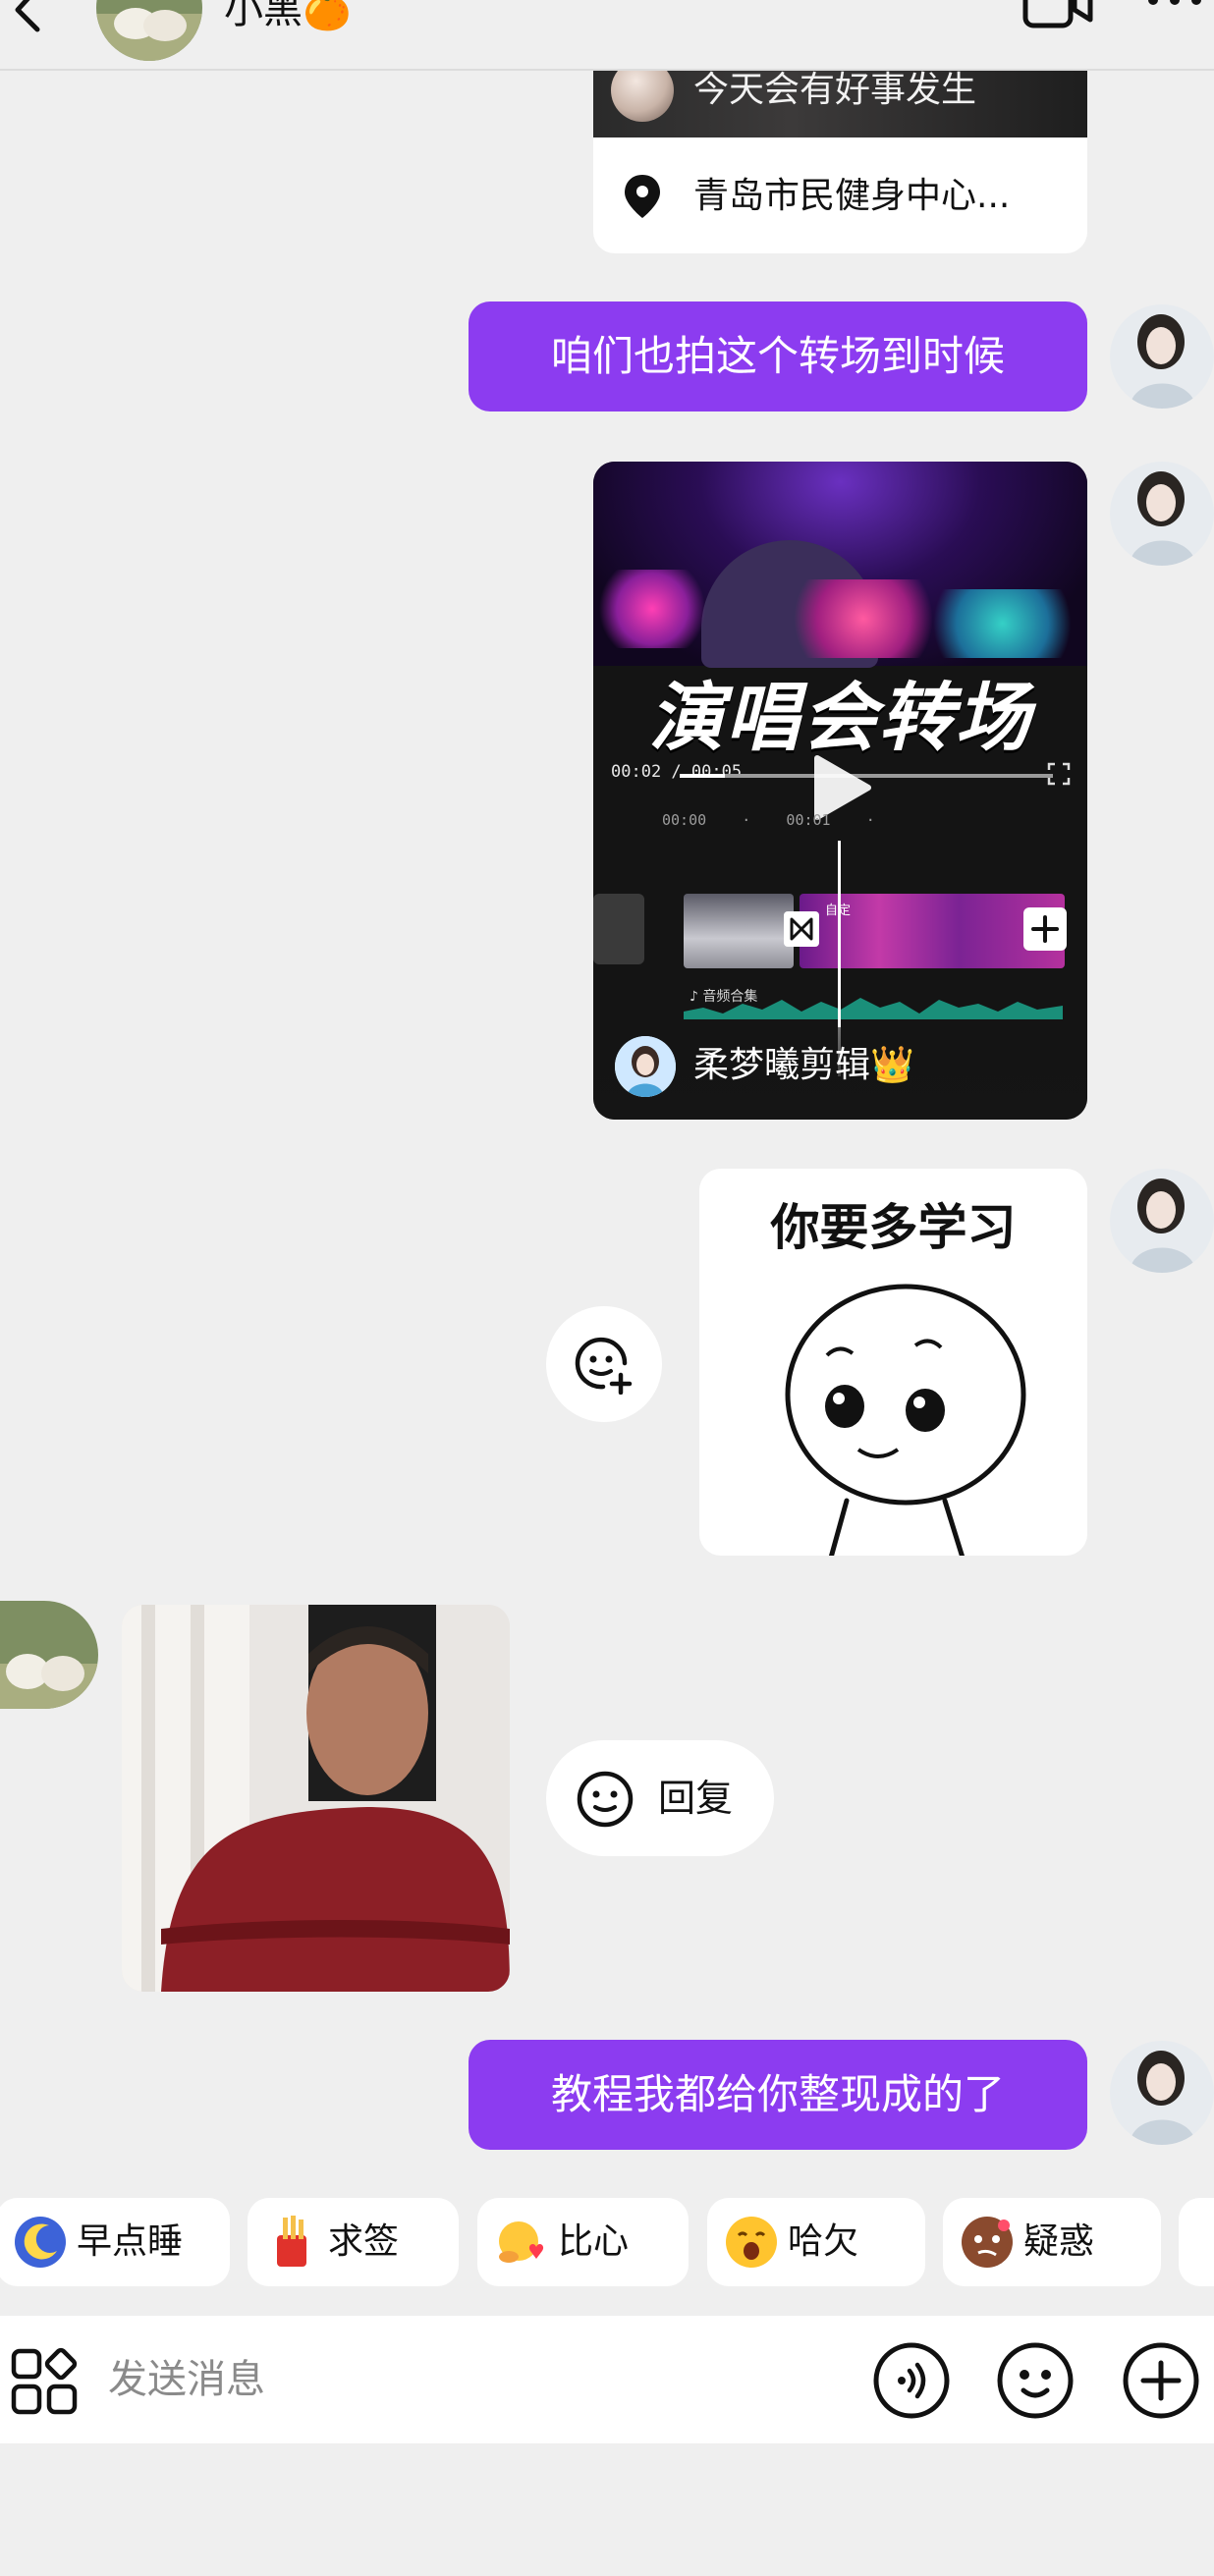 This screenshot has height=2576, width=1214. Describe the element at coordinates (1174, 12) in the screenshot. I see `more-options-icon` at that location.